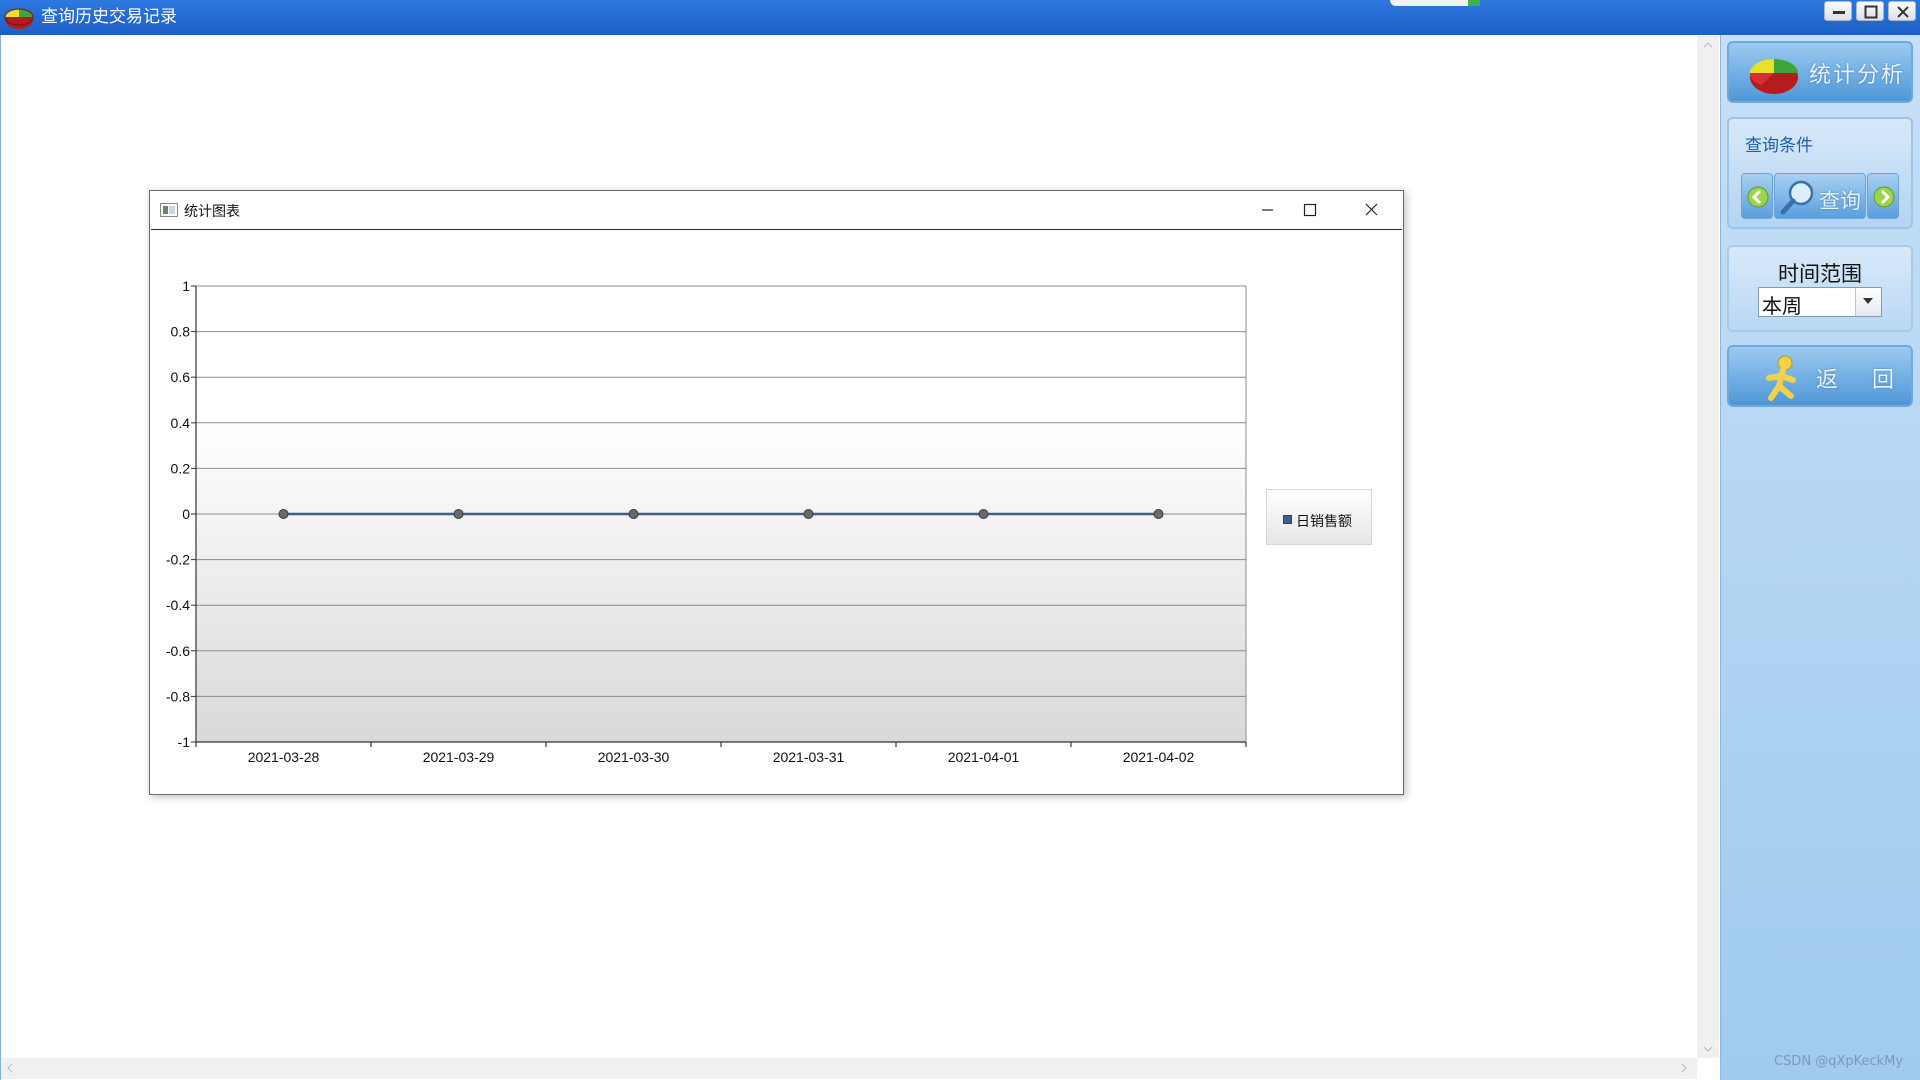  What do you see at coordinates (1435, 3) in the screenshot?
I see `title-tab` at bounding box center [1435, 3].